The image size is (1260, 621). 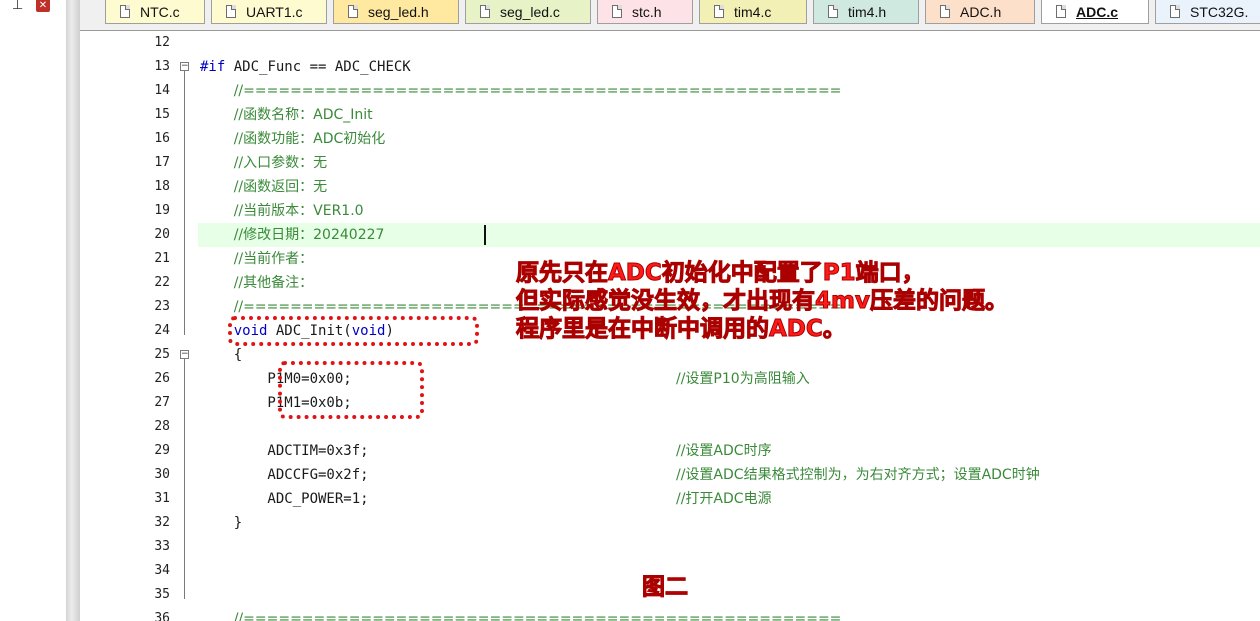 I want to click on tab-label: seg_led.h, so click(x=398, y=11).